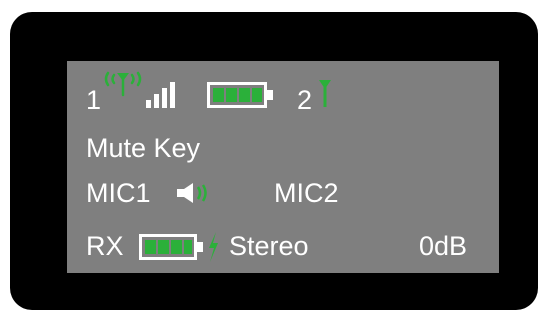  Describe the element at coordinates (269, 246) in the screenshot. I see `stereo-mode-label: Stereo` at that location.